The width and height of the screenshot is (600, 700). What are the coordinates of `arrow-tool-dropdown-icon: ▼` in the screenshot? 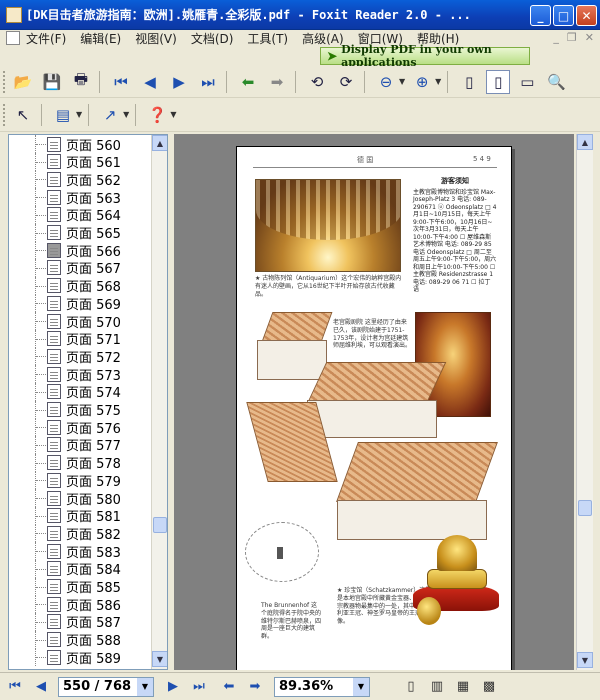 It's located at (126, 114).